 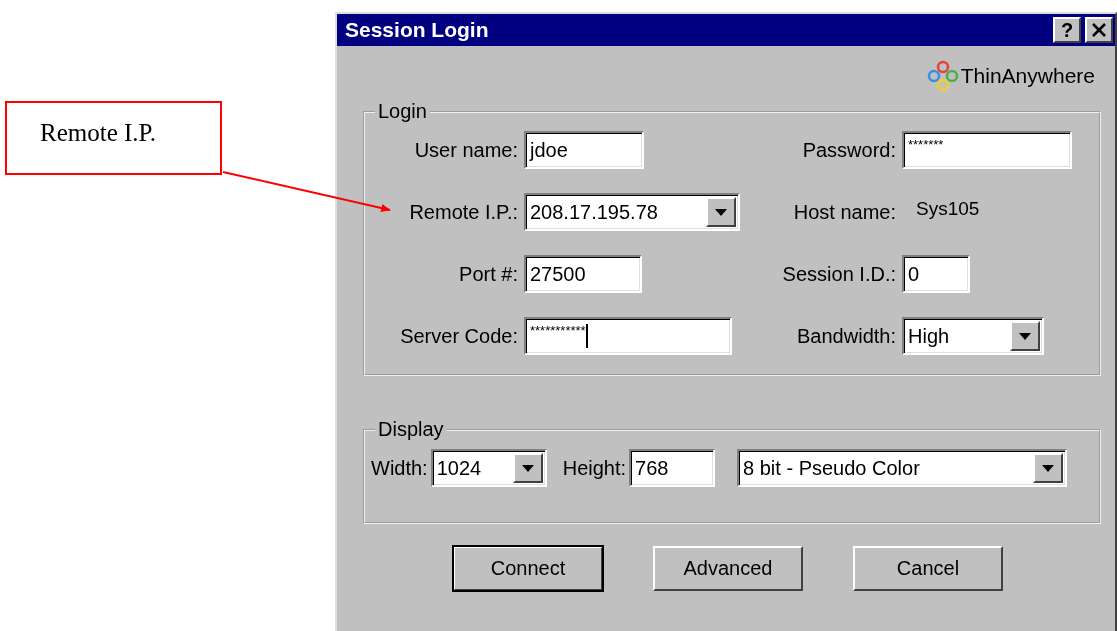 What do you see at coordinates (488, 468) in the screenshot?
I see `dropdown: 1024` at bounding box center [488, 468].